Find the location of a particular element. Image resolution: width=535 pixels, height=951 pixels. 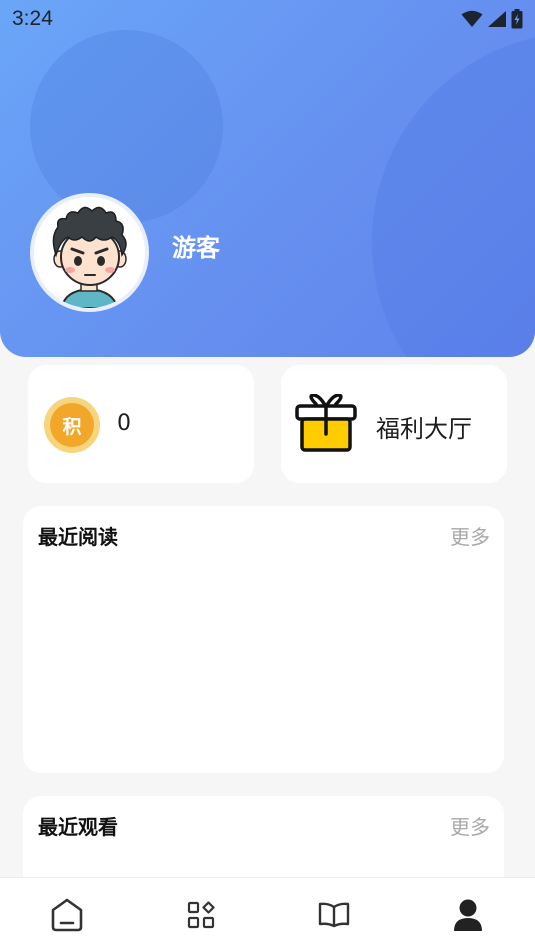

status-bar: 3:24 is located at coordinates (267, 19).